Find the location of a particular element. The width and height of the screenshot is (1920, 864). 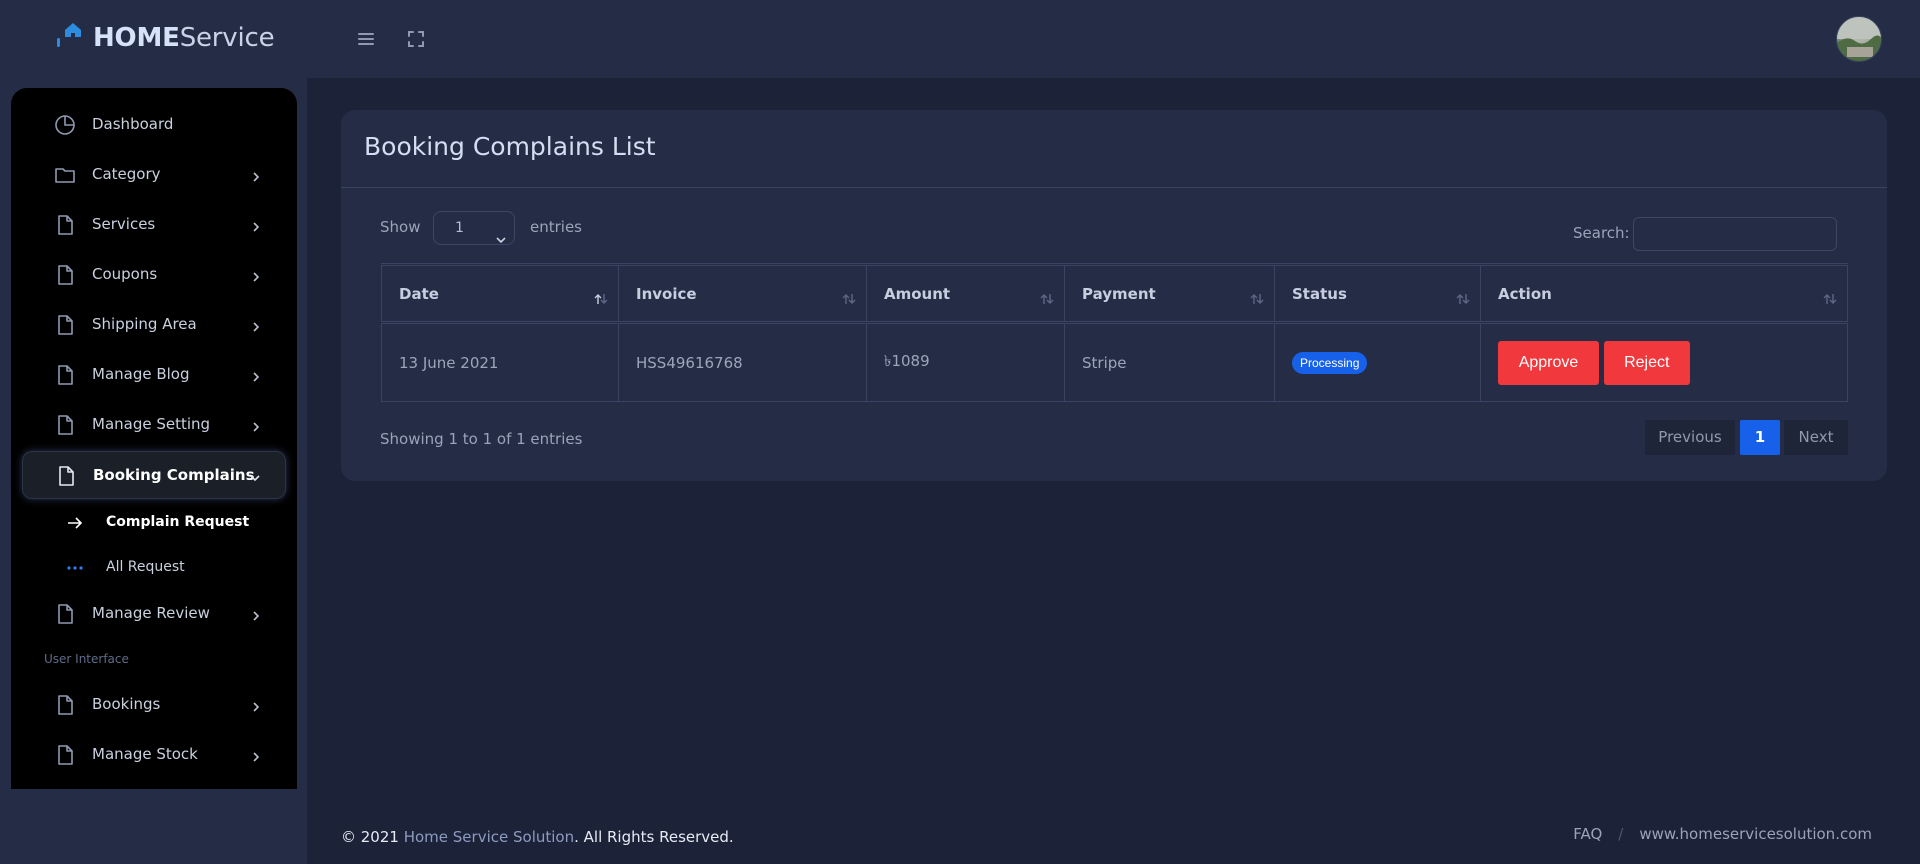

sidebar-item-label: Dashboard is located at coordinates (133, 124).